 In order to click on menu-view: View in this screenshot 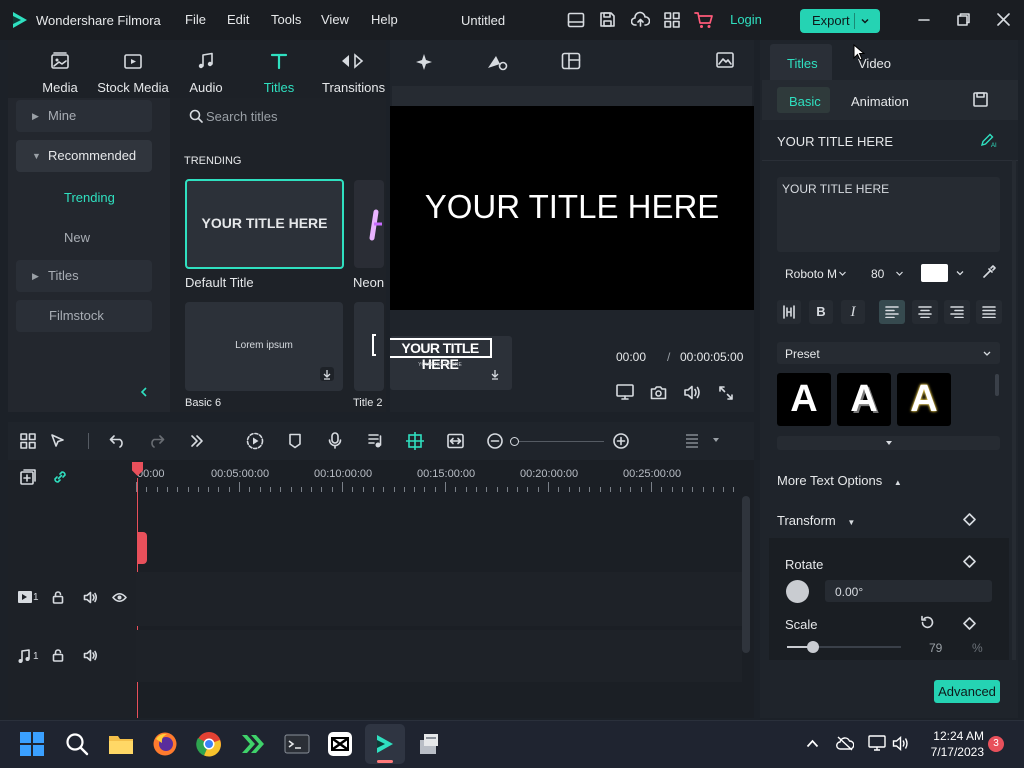, I will do `click(335, 19)`.